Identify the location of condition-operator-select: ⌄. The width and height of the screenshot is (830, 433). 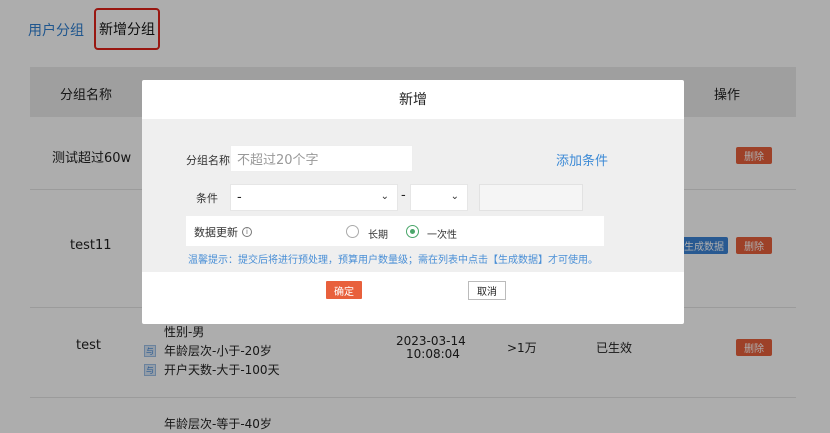
(439, 197).